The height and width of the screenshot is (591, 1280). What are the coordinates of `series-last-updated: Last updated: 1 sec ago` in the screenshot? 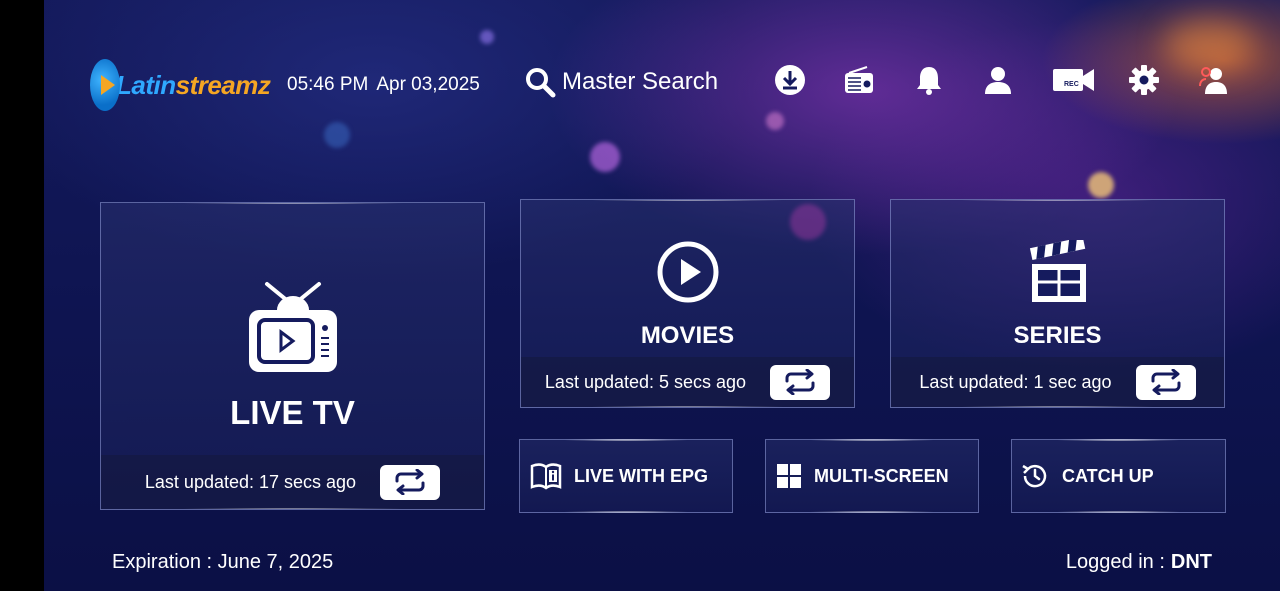 It's located at (1015, 381).